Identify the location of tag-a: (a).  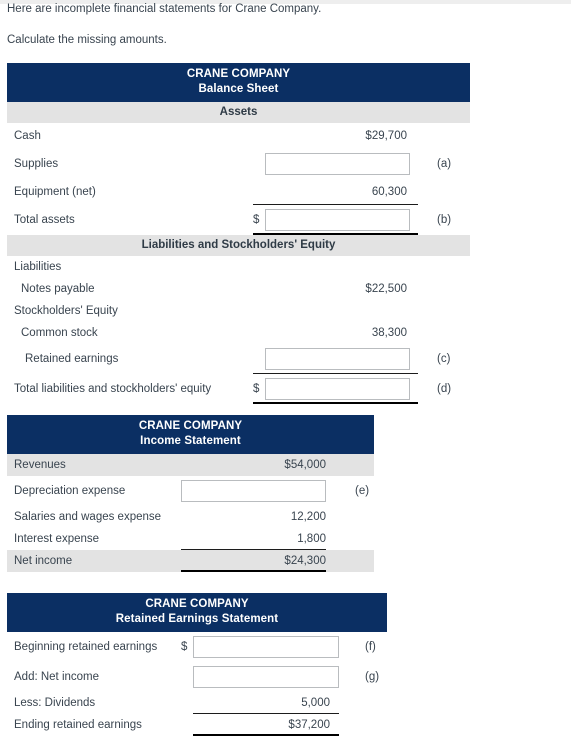
(444, 164).